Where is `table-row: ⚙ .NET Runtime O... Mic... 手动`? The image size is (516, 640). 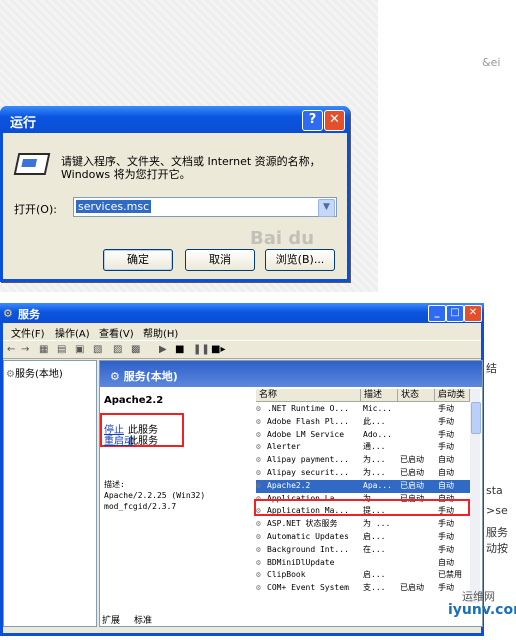
table-row: ⚙ .NET Runtime O... Mic... 手动 is located at coordinates (363, 409).